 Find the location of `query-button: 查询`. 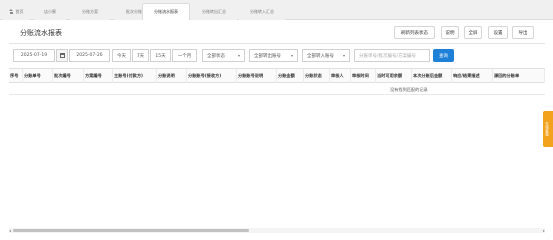

query-button: 查询 is located at coordinates (443, 55).